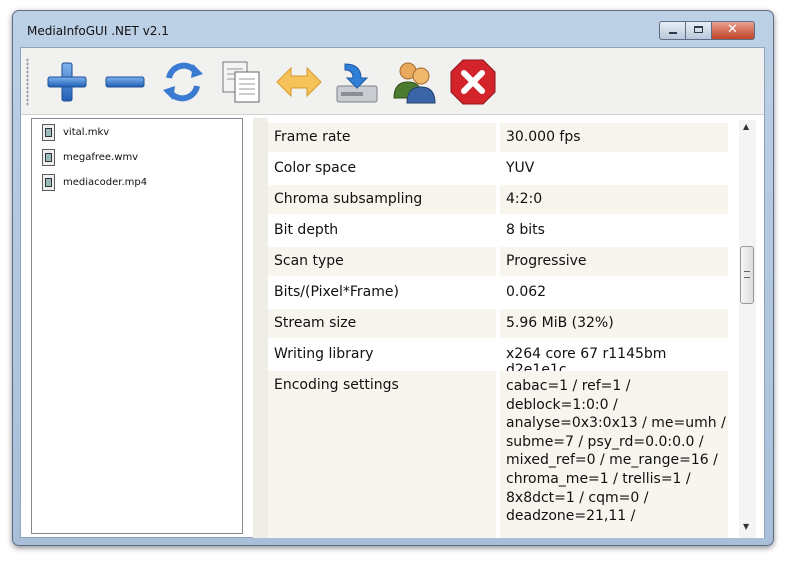  What do you see at coordinates (616, 423) in the screenshot?
I see `encoding-line: analyse=0x3:0x13 / me=umh /` at bounding box center [616, 423].